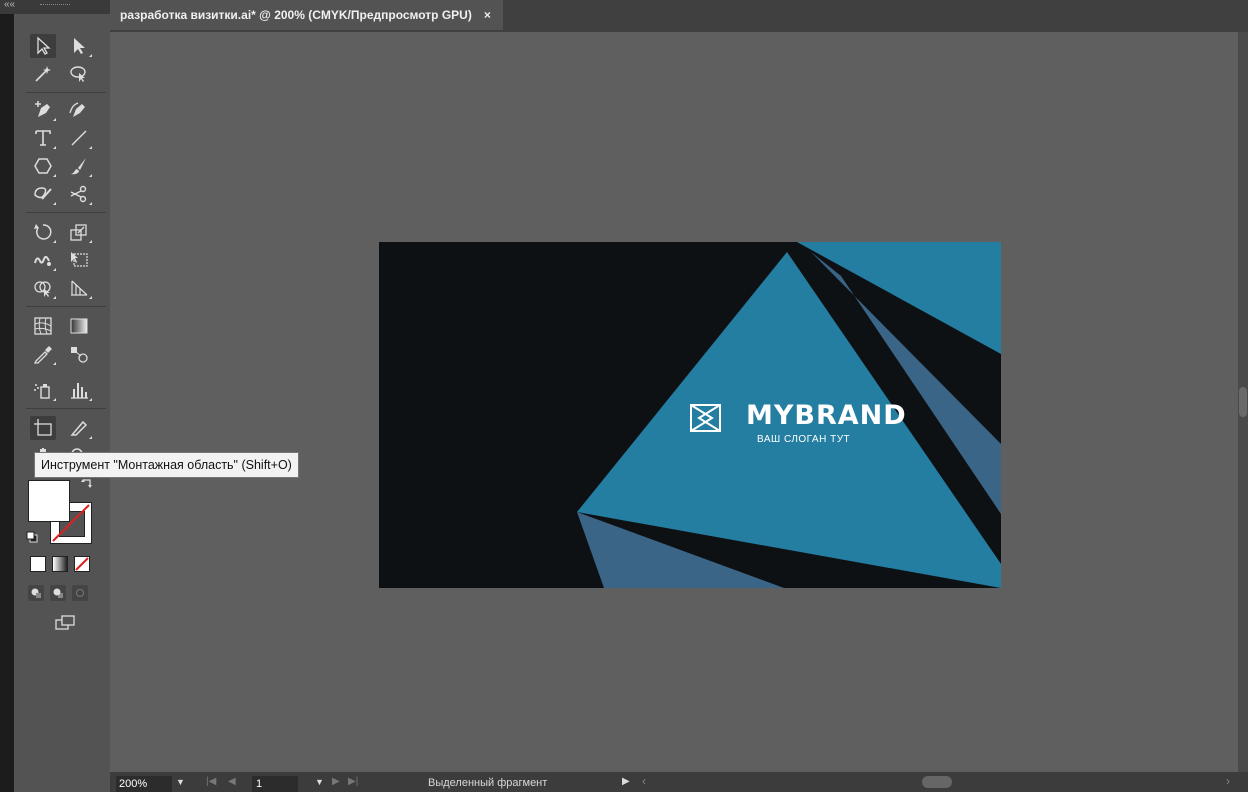 The height and width of the screenshot is (792, 1248). I want to click on scale-tool-icon, so click(79, 232).